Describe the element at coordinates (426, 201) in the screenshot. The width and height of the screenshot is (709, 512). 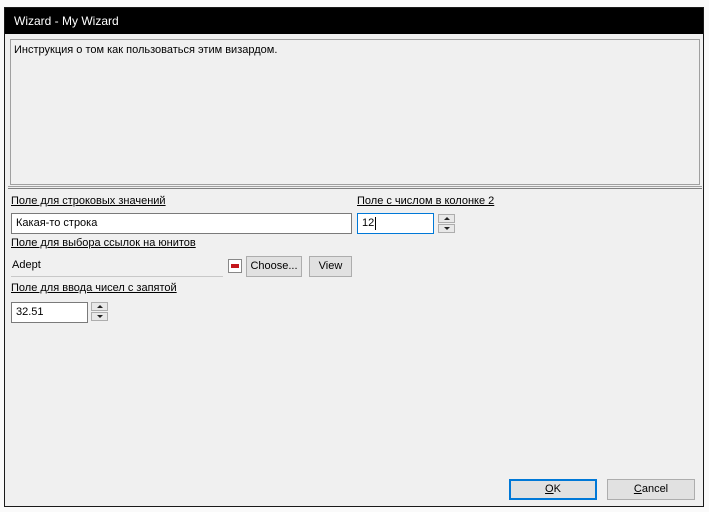
I see `number-col2-label: Поле с числом в колонке 2` at that location.